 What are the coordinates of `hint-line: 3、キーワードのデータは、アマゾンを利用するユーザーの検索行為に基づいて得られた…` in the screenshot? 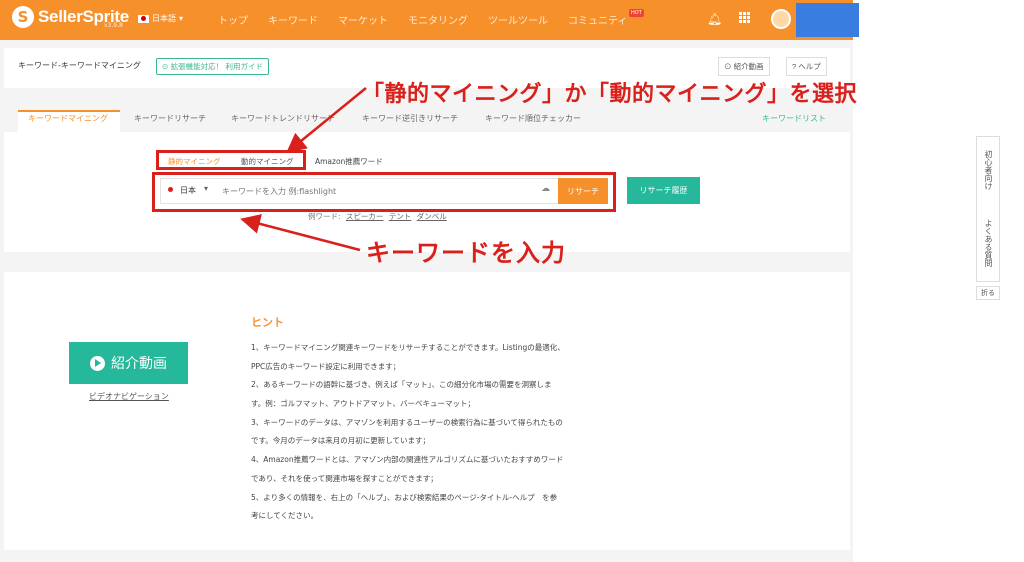 It's located at (407, 422).